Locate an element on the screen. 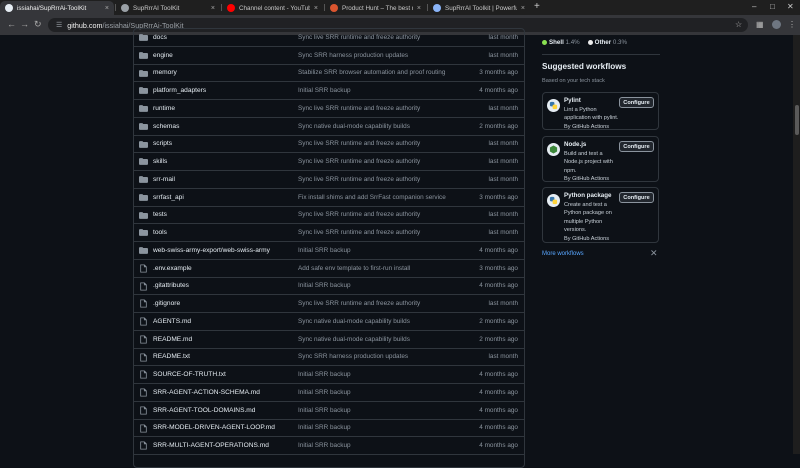  file-name-link: SRR-AGENT-ACTION-SCHEMA.md is located at coordinates (206, 392).